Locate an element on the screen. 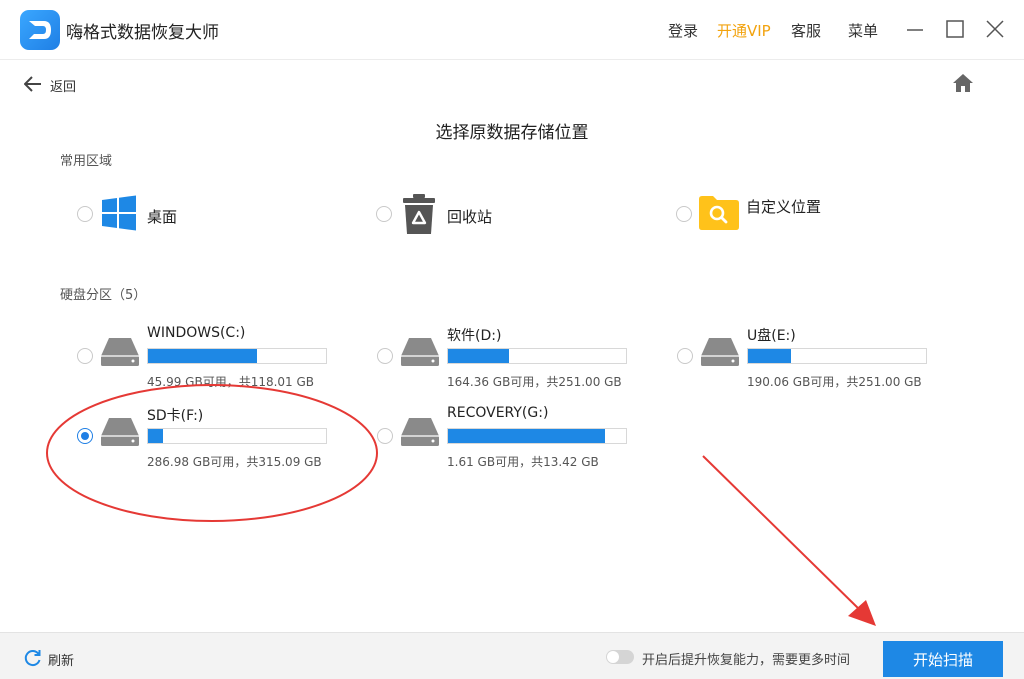 The height and width of the screenshot is (679, 1024). enhanced-recovery-label: 开启后提升恢复能力，需要更多时间 is located at coordinates (746, 660).